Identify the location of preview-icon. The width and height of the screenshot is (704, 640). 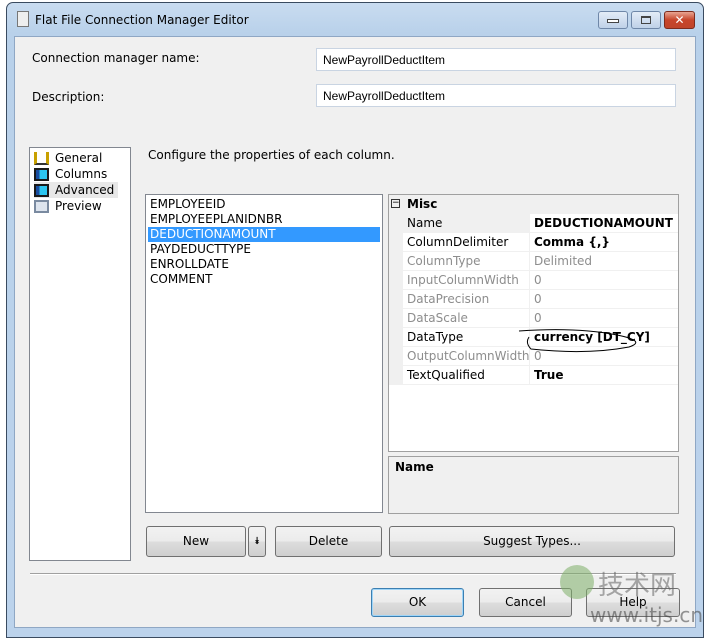
(41, 206).